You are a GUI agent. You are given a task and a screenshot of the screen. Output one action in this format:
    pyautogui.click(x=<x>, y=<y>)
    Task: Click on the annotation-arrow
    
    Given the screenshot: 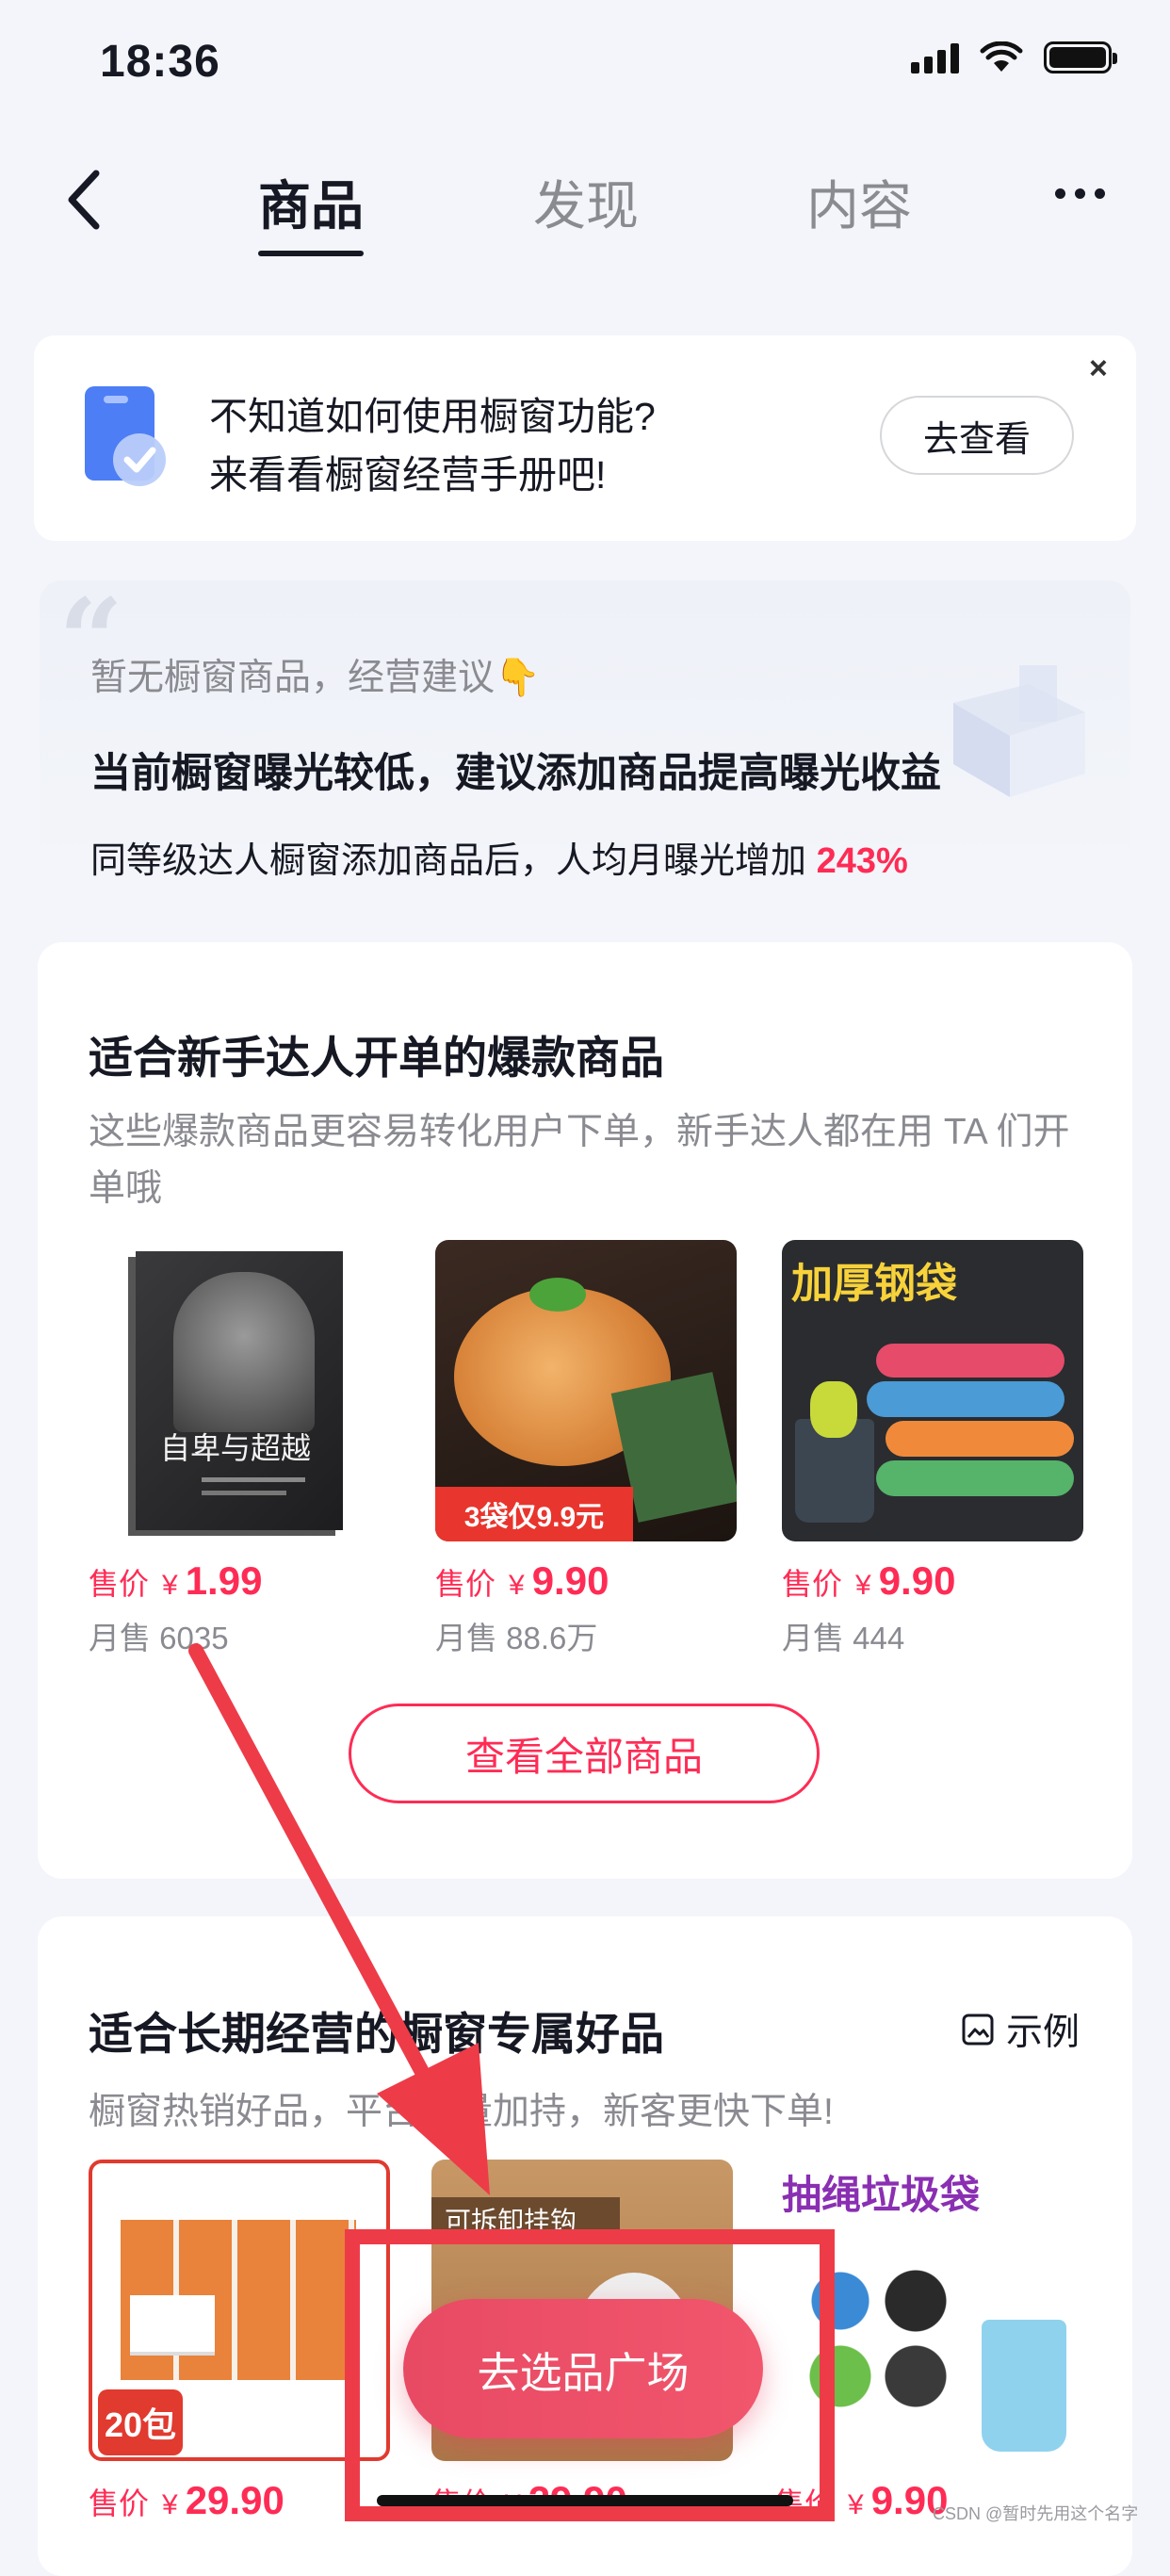 What is the action you would take?
    pyautogui.click(x=339, y=1919)
    